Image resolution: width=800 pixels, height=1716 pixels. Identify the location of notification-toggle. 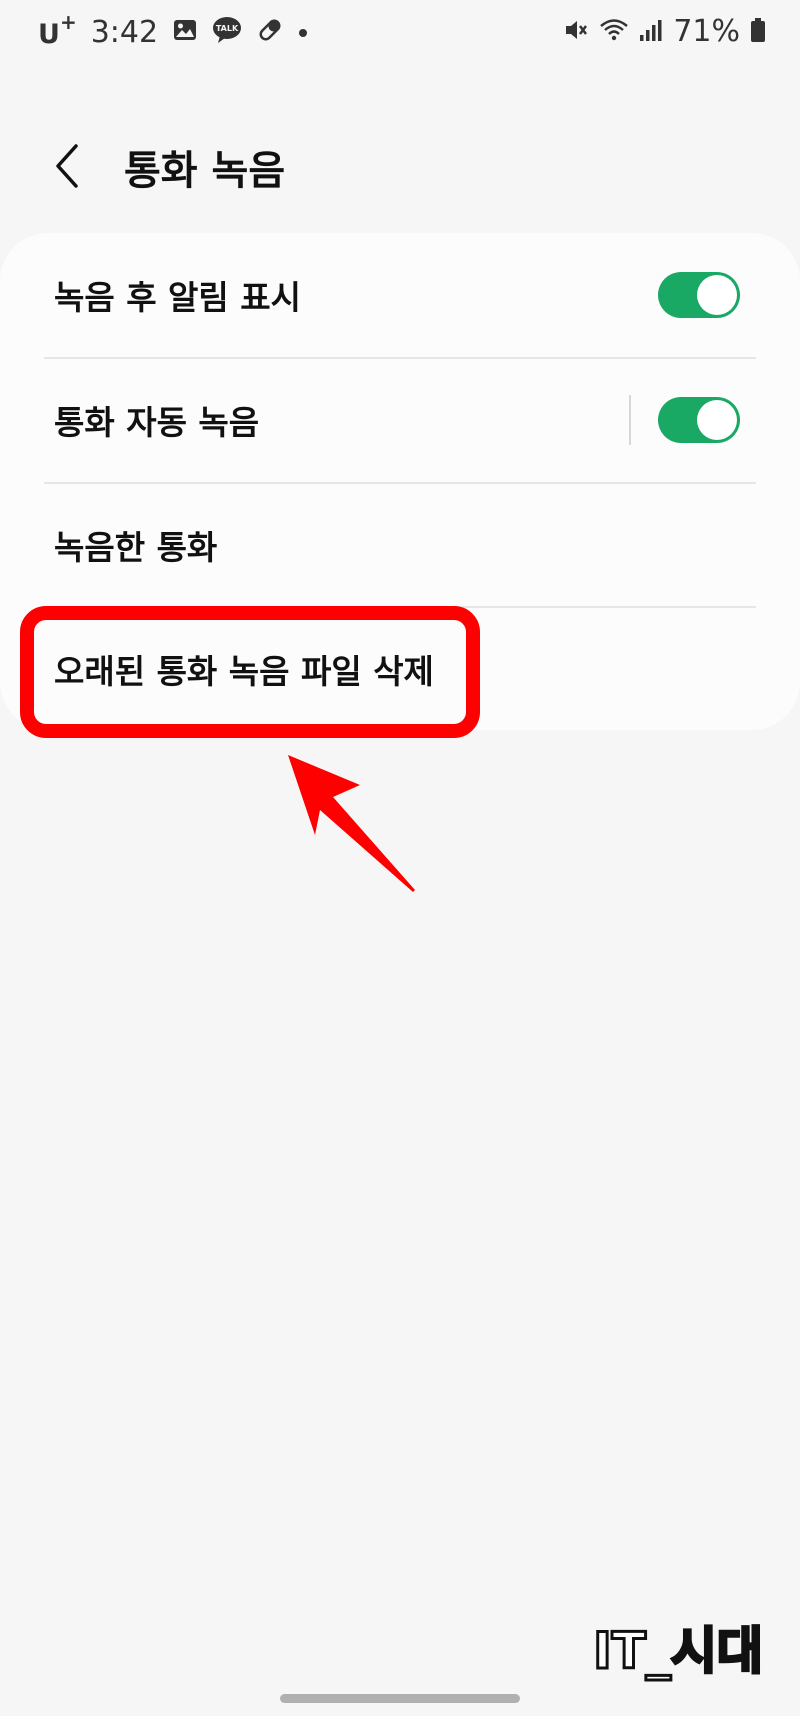
(699, 295).